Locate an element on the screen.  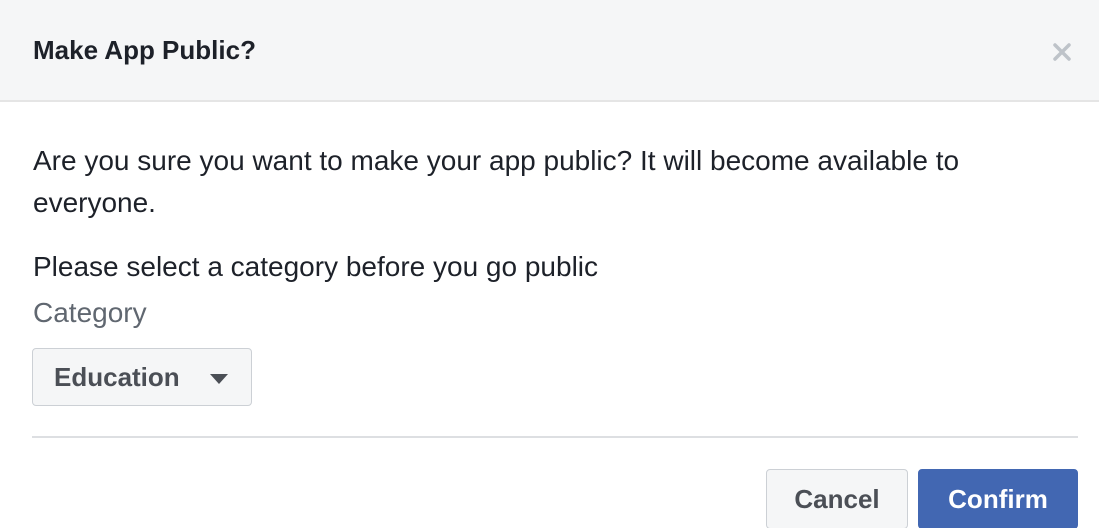
category-label: Category is located at coordinates (90, 312).